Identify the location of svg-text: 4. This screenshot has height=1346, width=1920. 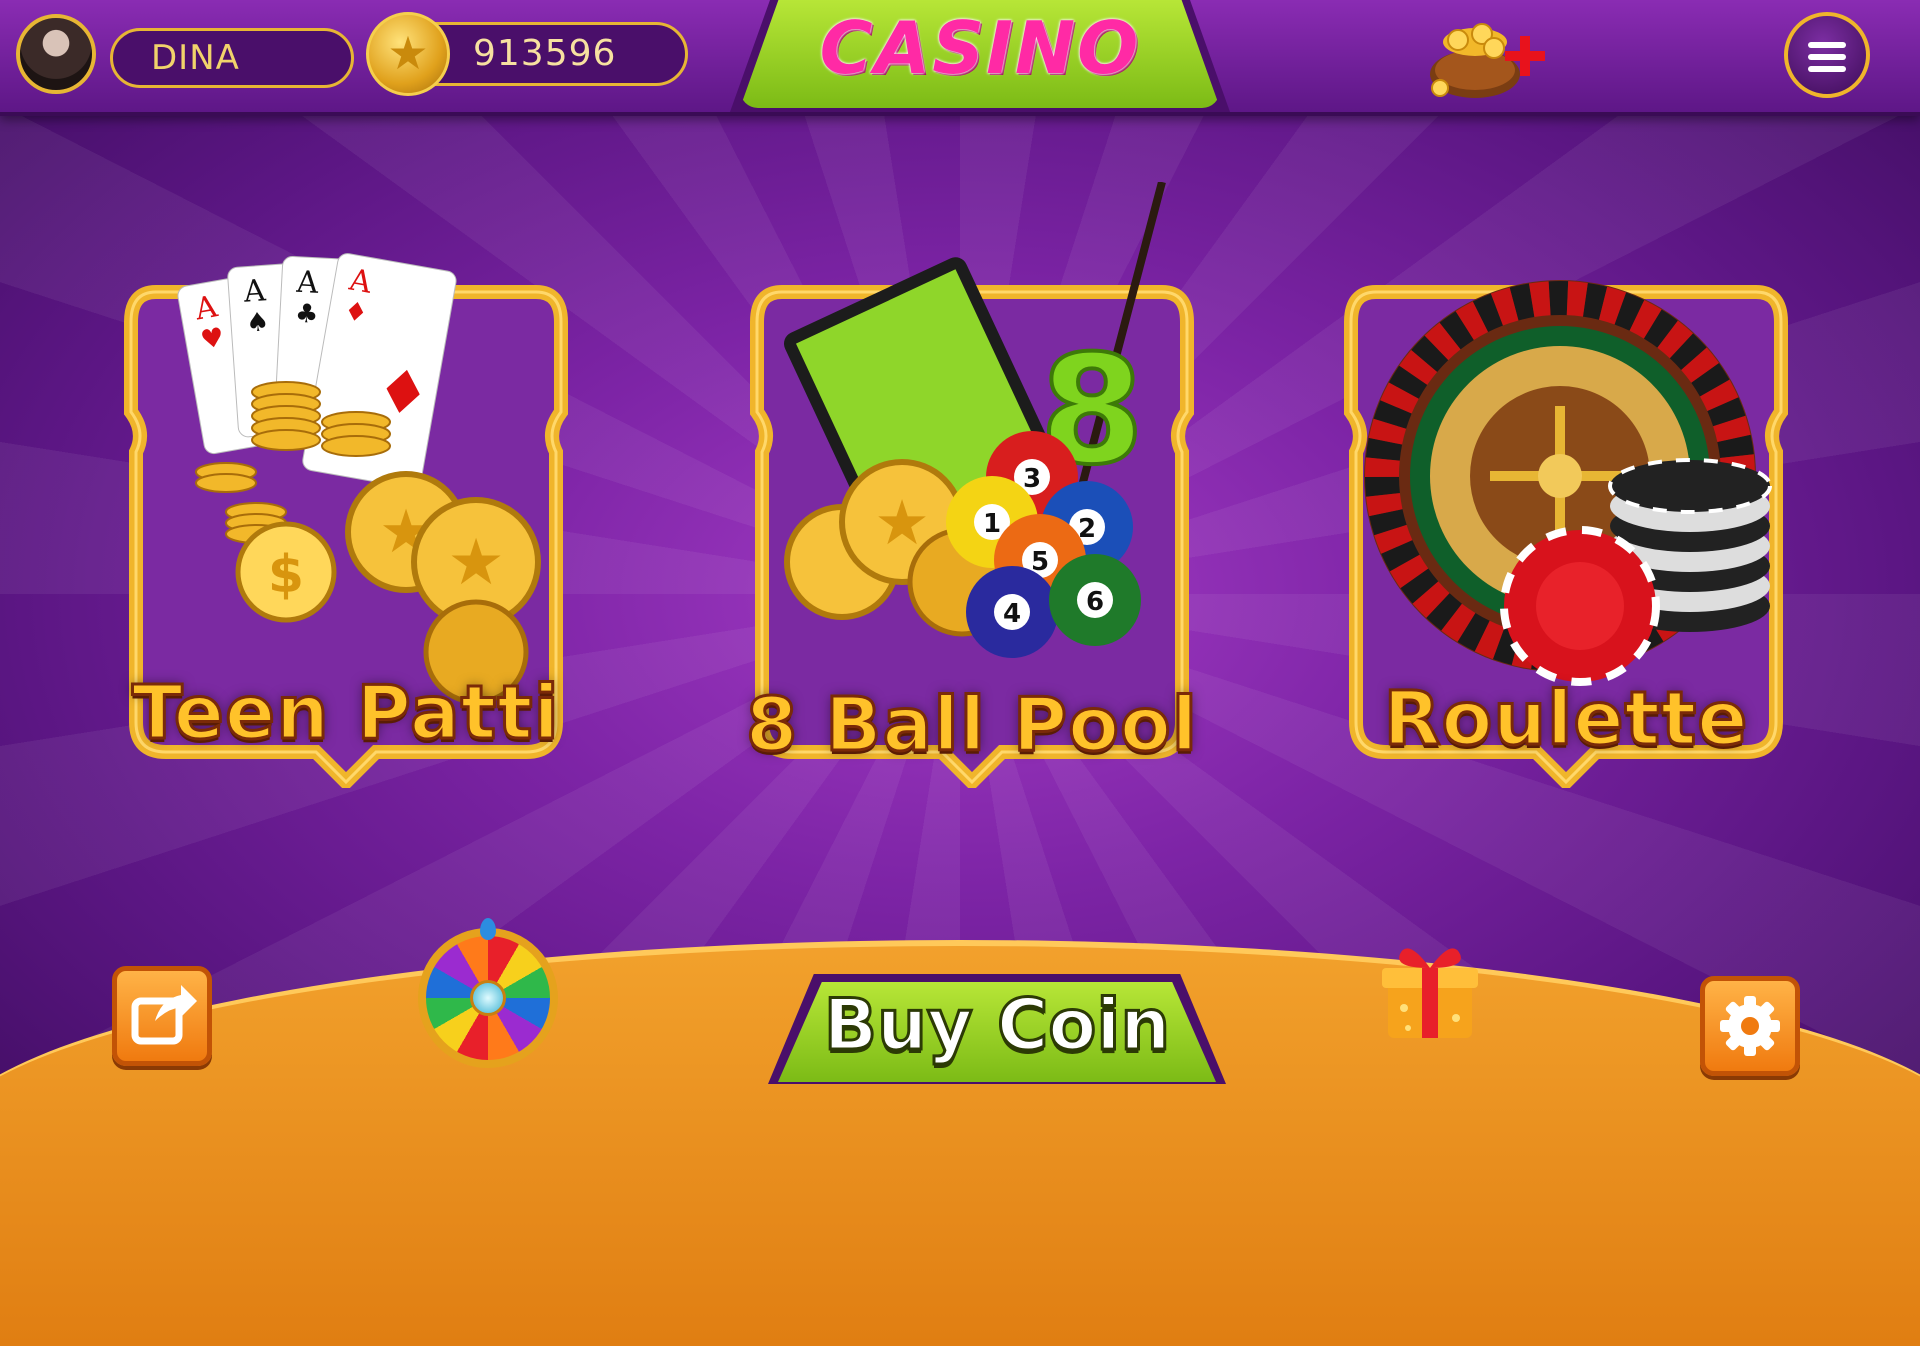
(1012, 614).